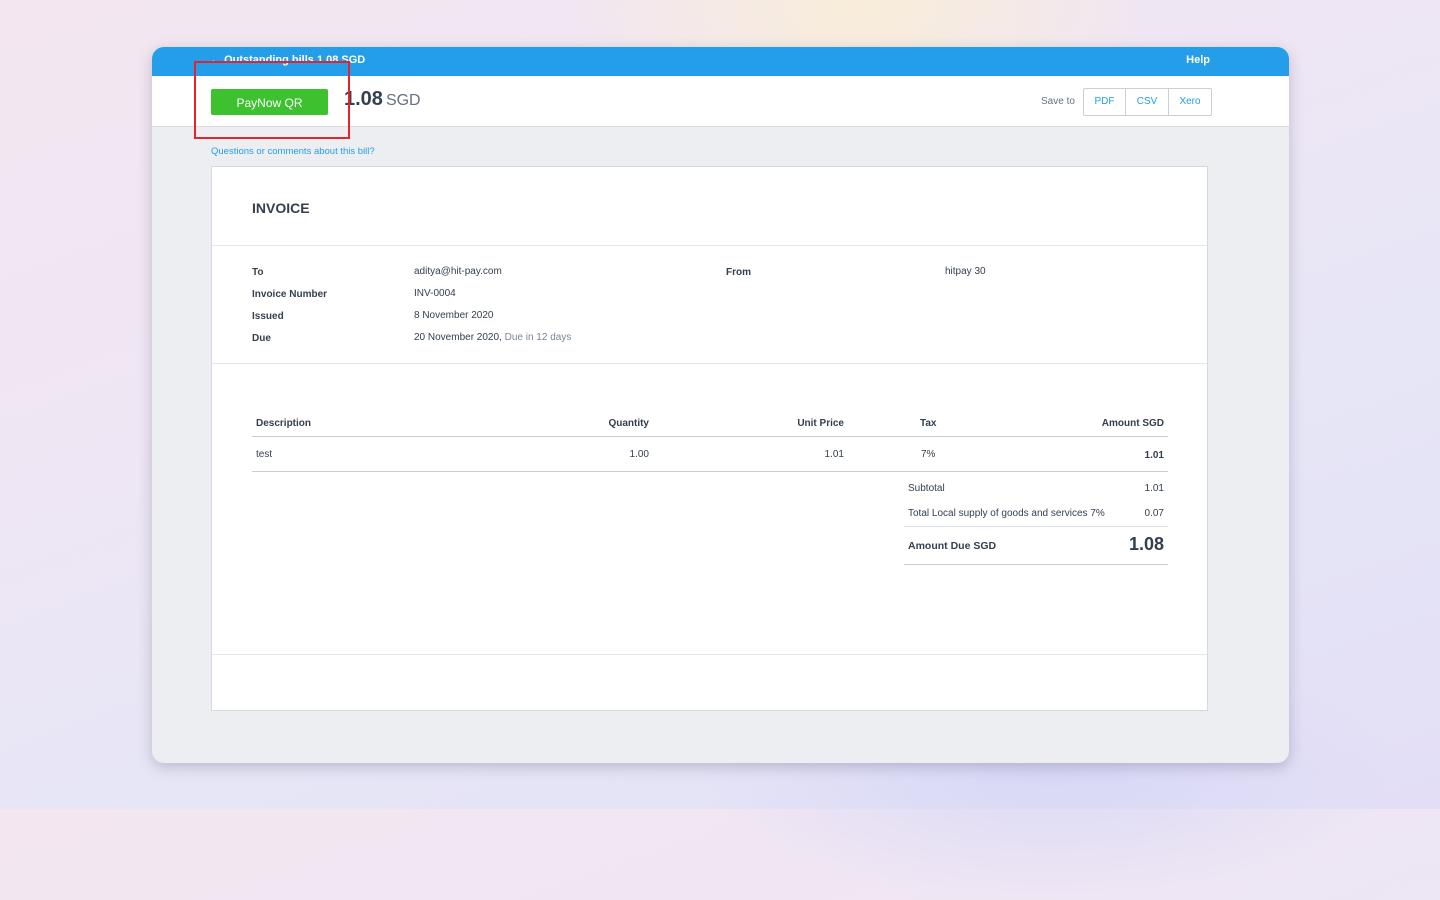  I want to click on save-to-group: PDF CSV Xero, so click(1147, 102).